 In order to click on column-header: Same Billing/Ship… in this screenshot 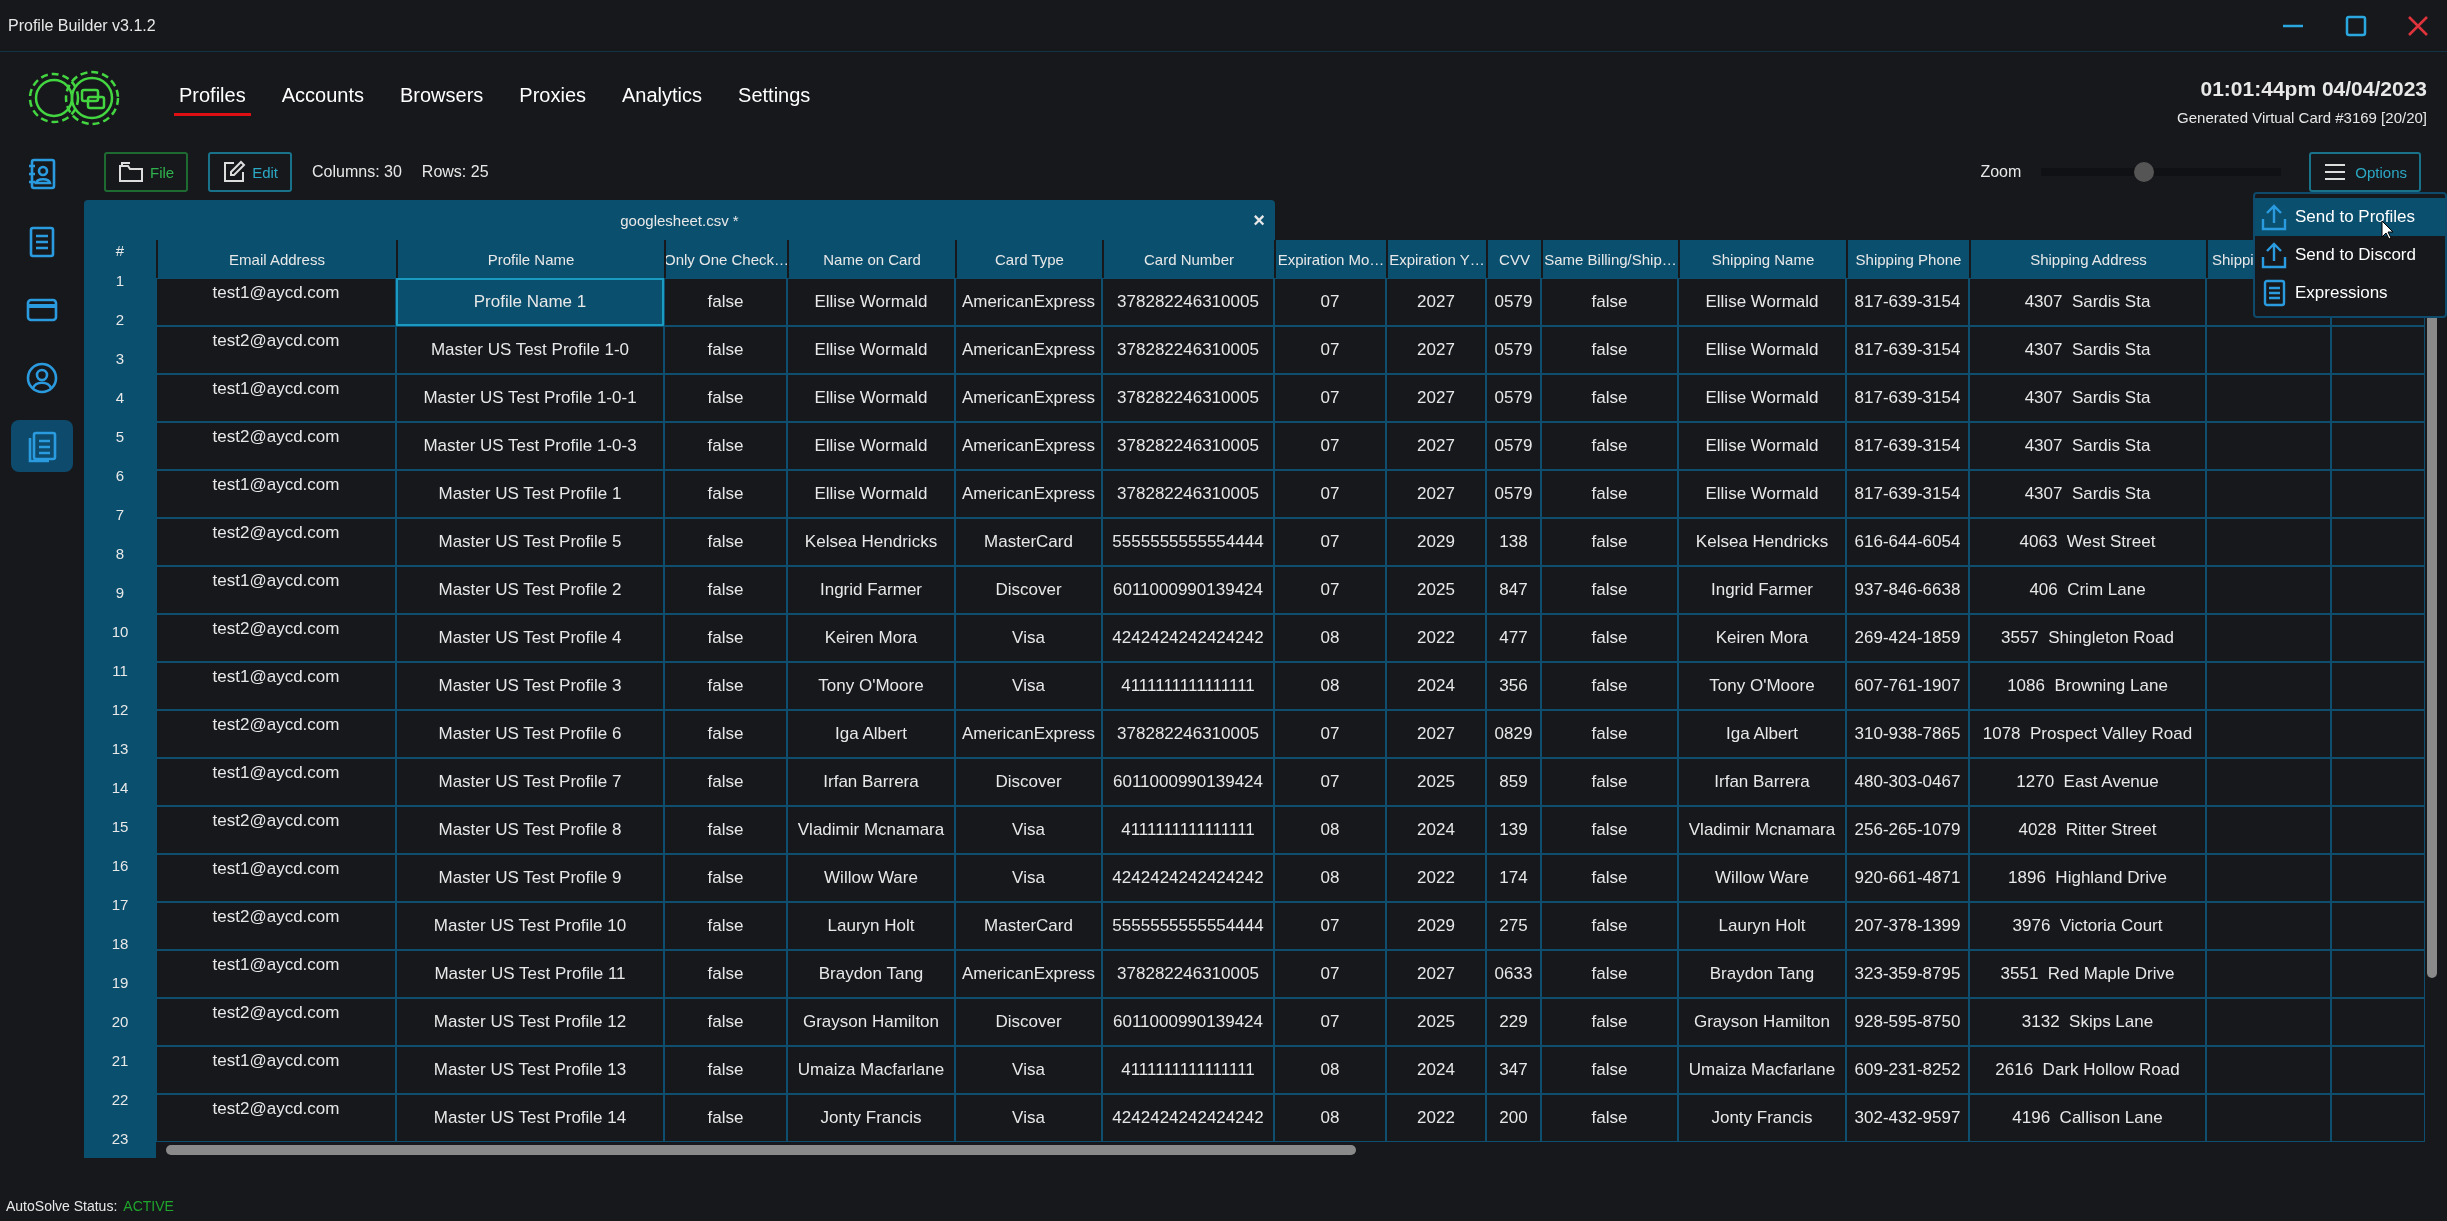, I will do `click(1609, 259)`.